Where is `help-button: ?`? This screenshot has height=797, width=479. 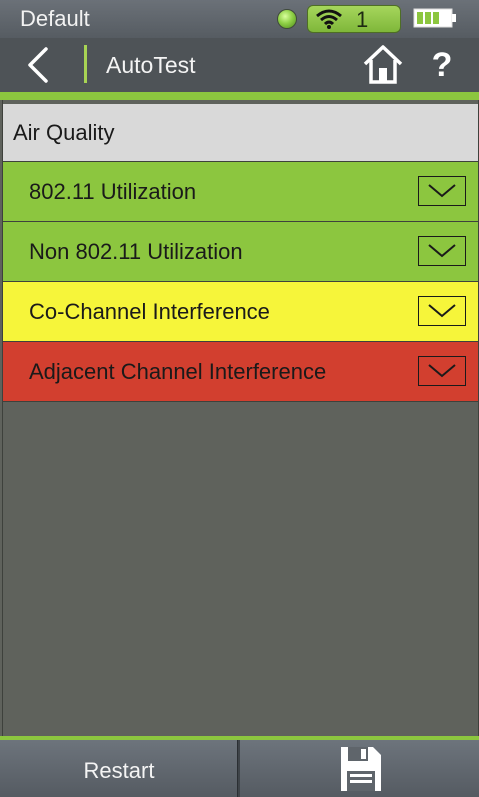 help-button: ? is located at coordinates (442, 65).